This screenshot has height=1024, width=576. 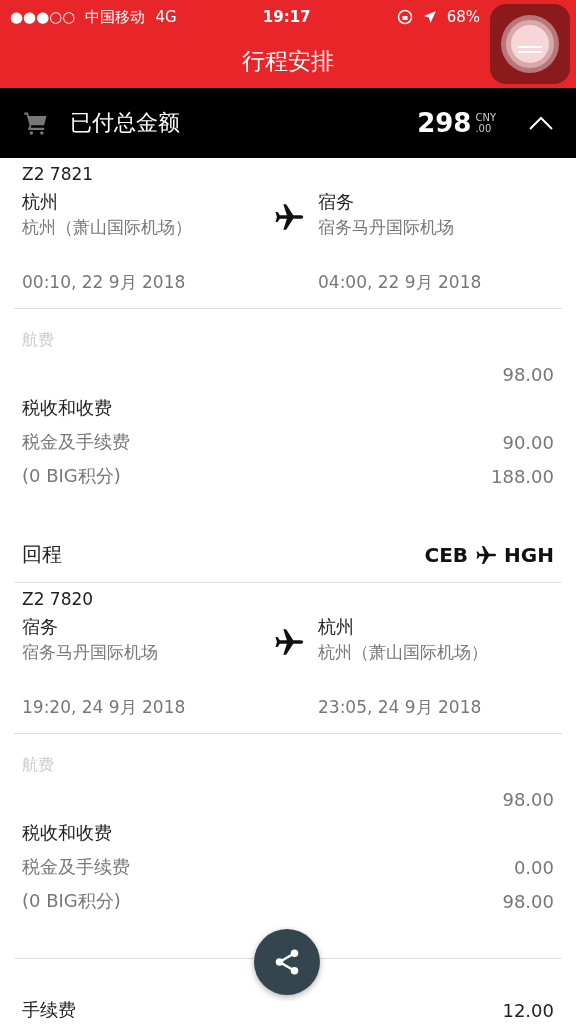 I want to click on amount-cents: .00, so click(x=484, y=128).